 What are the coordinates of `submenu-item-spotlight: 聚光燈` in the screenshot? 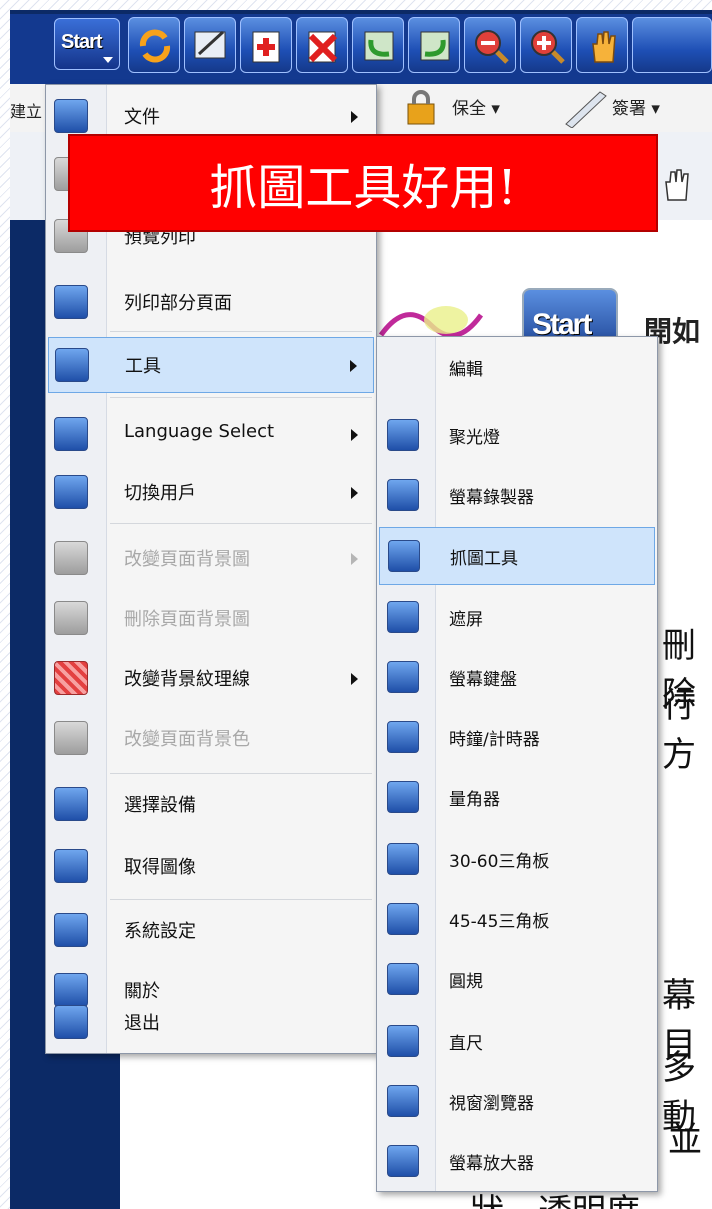 It's located at (517, 436).